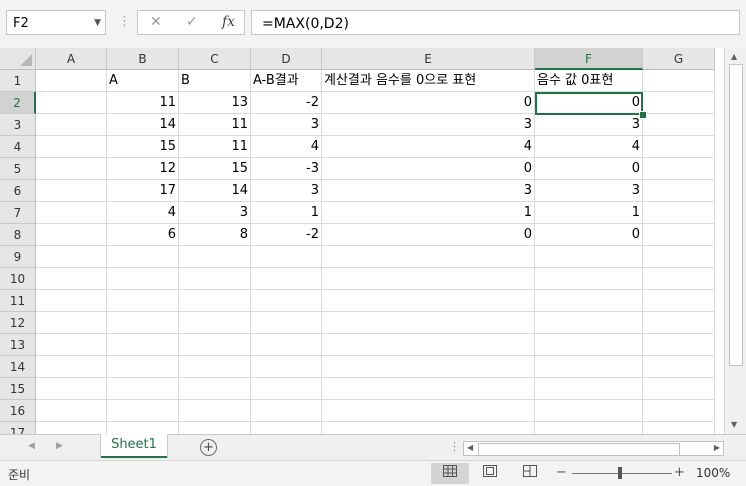 This screenshot has height=486, width=746. I want to click on column-header-d: D, so click(286, 59).